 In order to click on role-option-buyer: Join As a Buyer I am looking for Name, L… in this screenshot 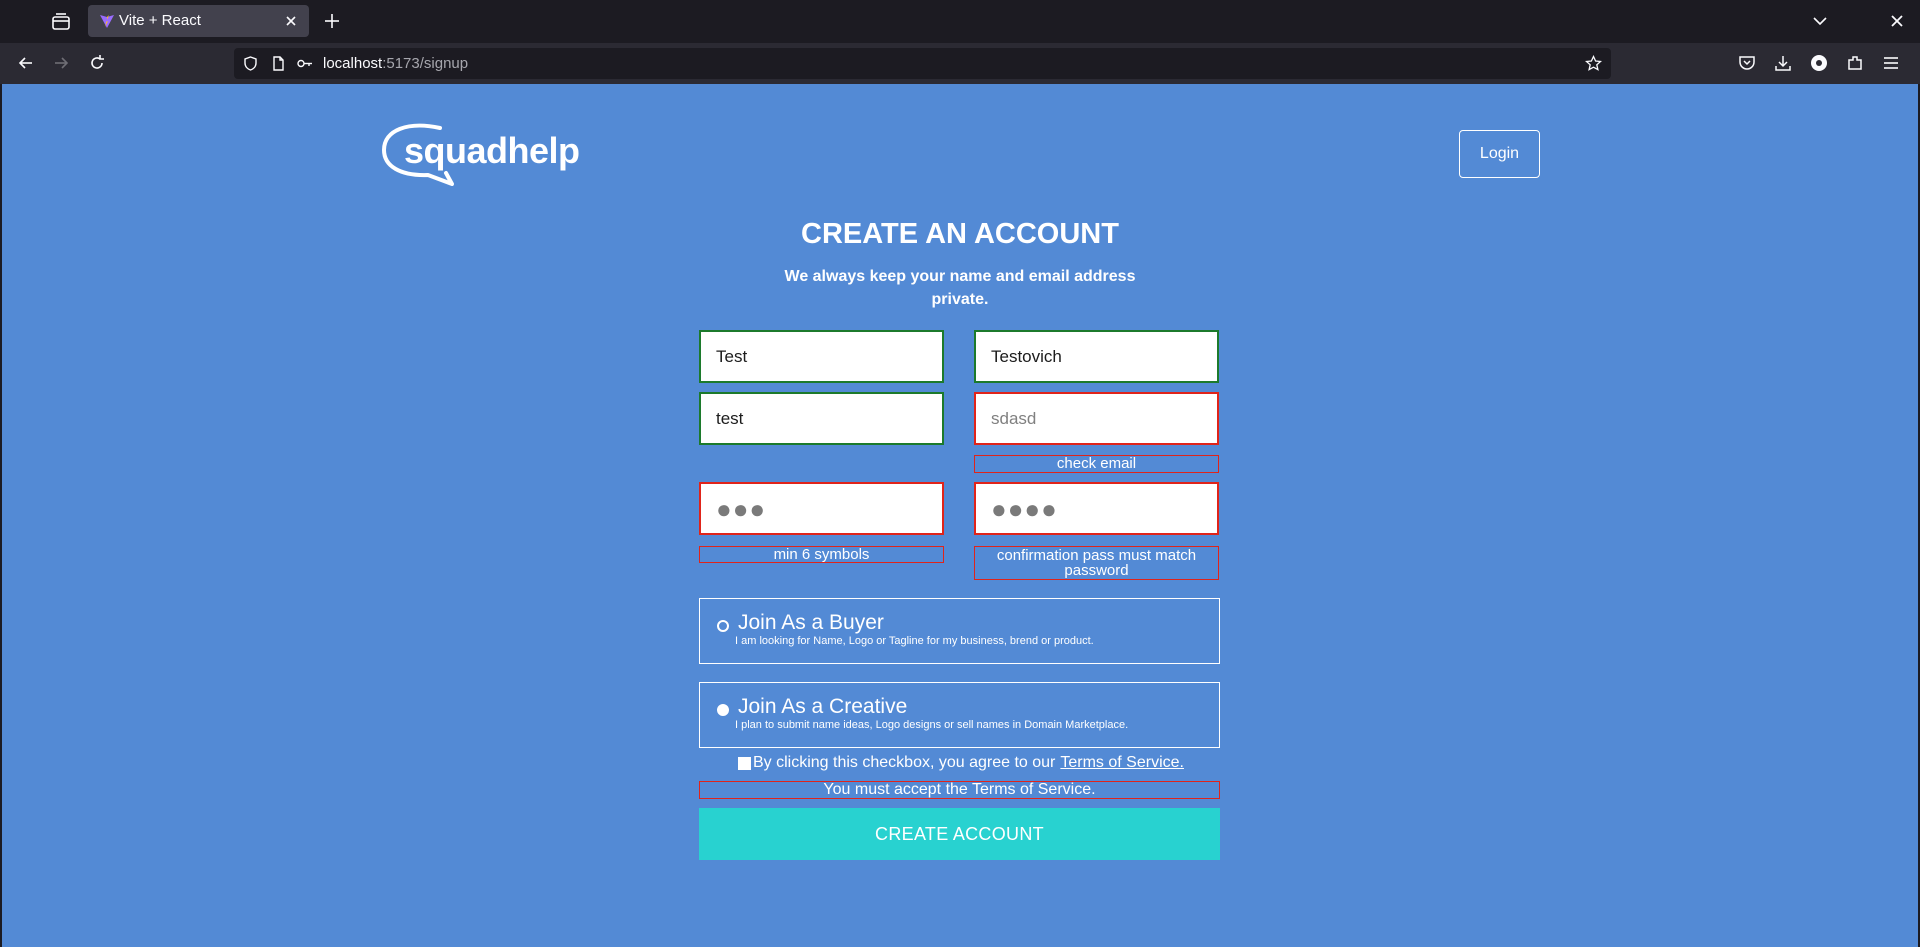, I will do `click(959, 631)`.